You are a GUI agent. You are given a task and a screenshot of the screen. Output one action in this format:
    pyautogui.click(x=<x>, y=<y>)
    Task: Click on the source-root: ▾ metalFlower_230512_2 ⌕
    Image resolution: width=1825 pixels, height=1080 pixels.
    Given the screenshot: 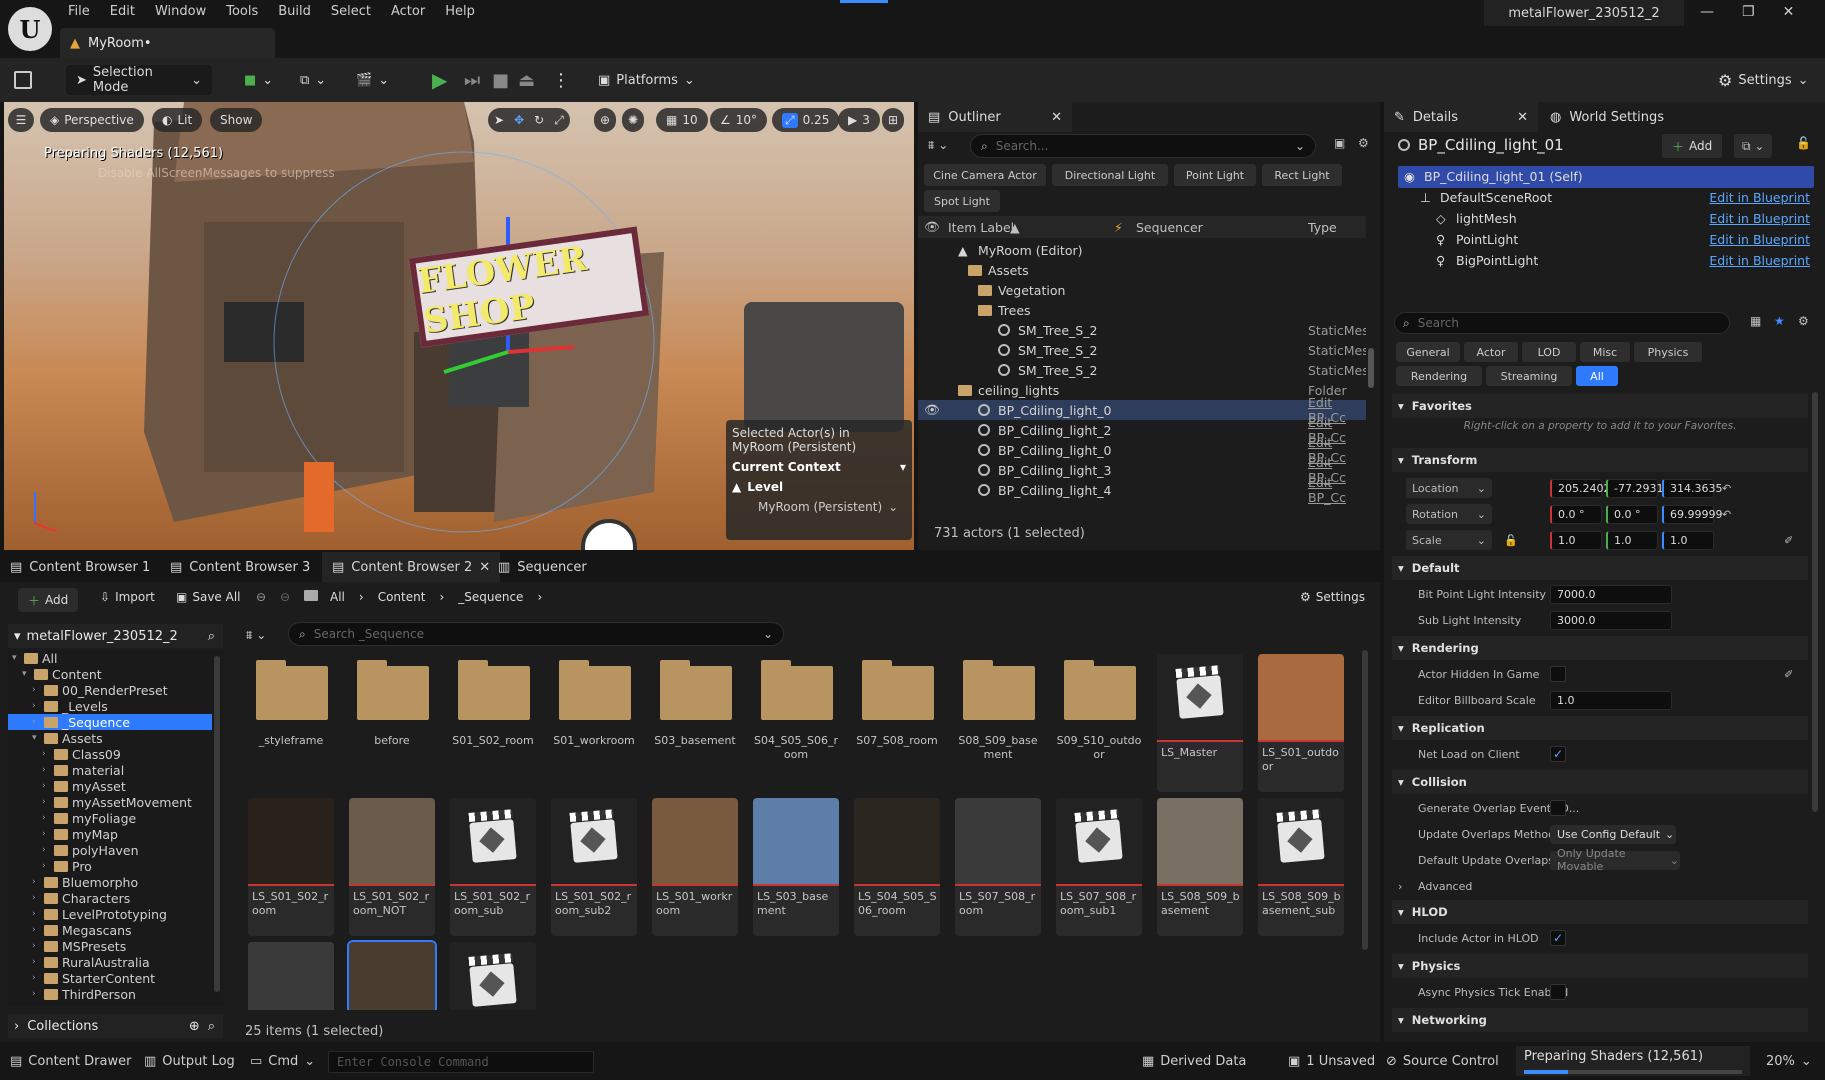 What is the action you would take?
    pyautogui.click(x=115, y=636)
    